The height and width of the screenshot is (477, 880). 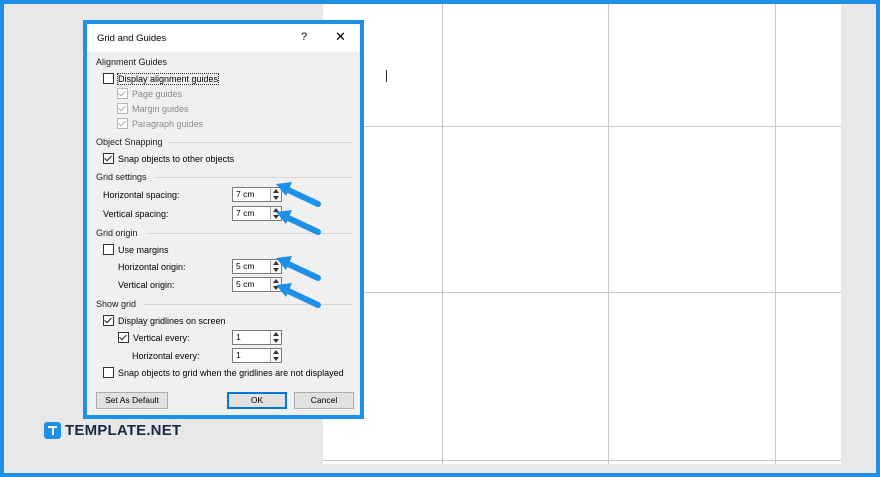 What do you see at coordinates (168, 78) in the screenshot?
I see `checkbox-label: Display alignment guides` at bounding box center [168, 78].